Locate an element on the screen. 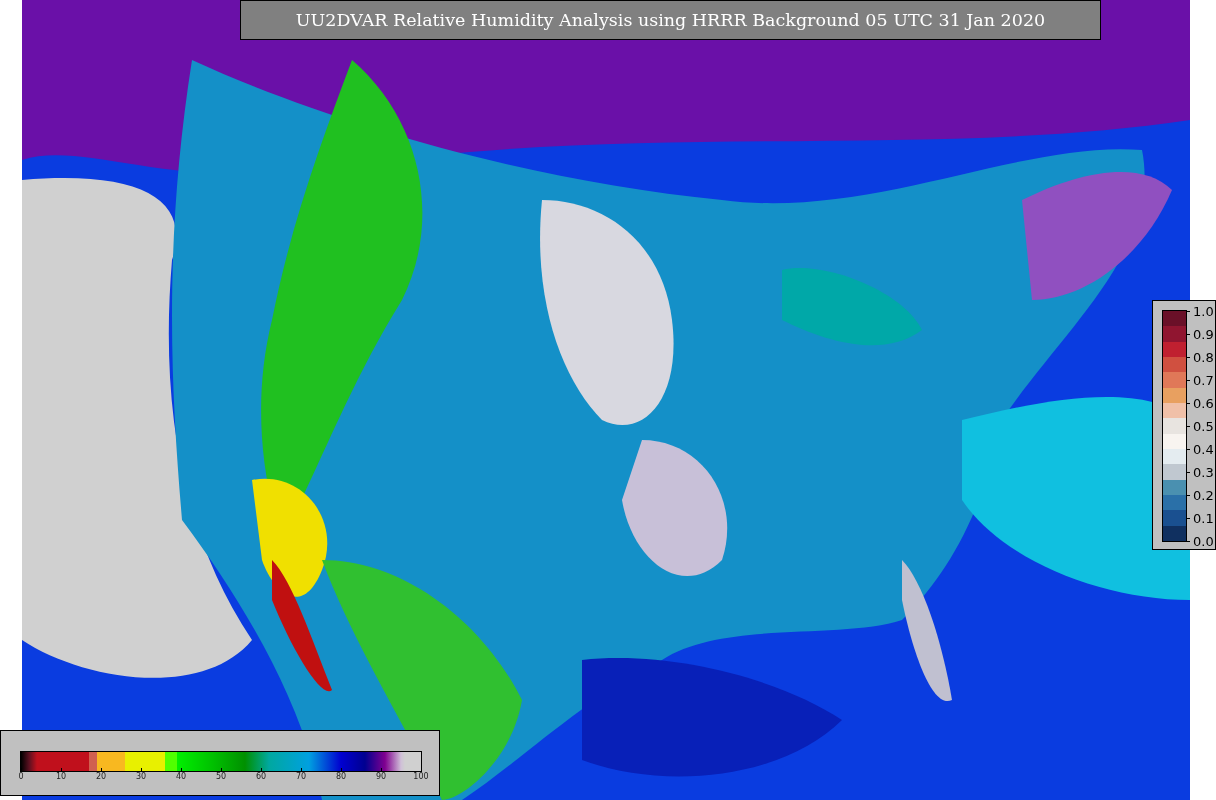 This screenshot has height=800, width=1216. tick-label: 50 is located at coordinates (221, 777).